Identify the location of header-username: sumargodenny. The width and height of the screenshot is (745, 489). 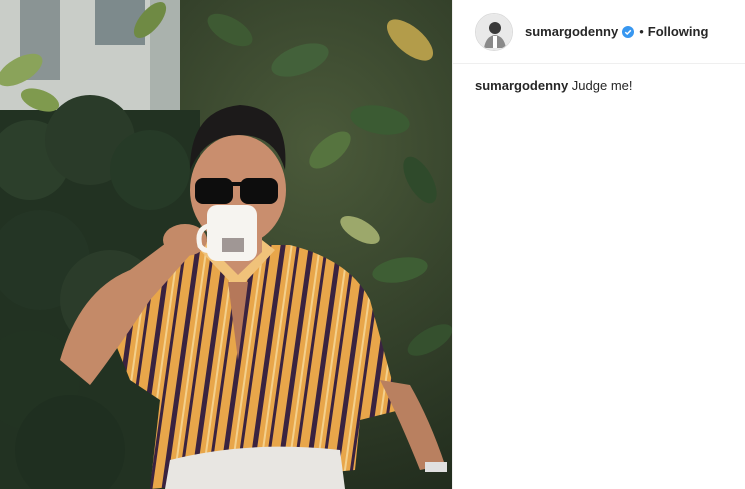
(571, 31).